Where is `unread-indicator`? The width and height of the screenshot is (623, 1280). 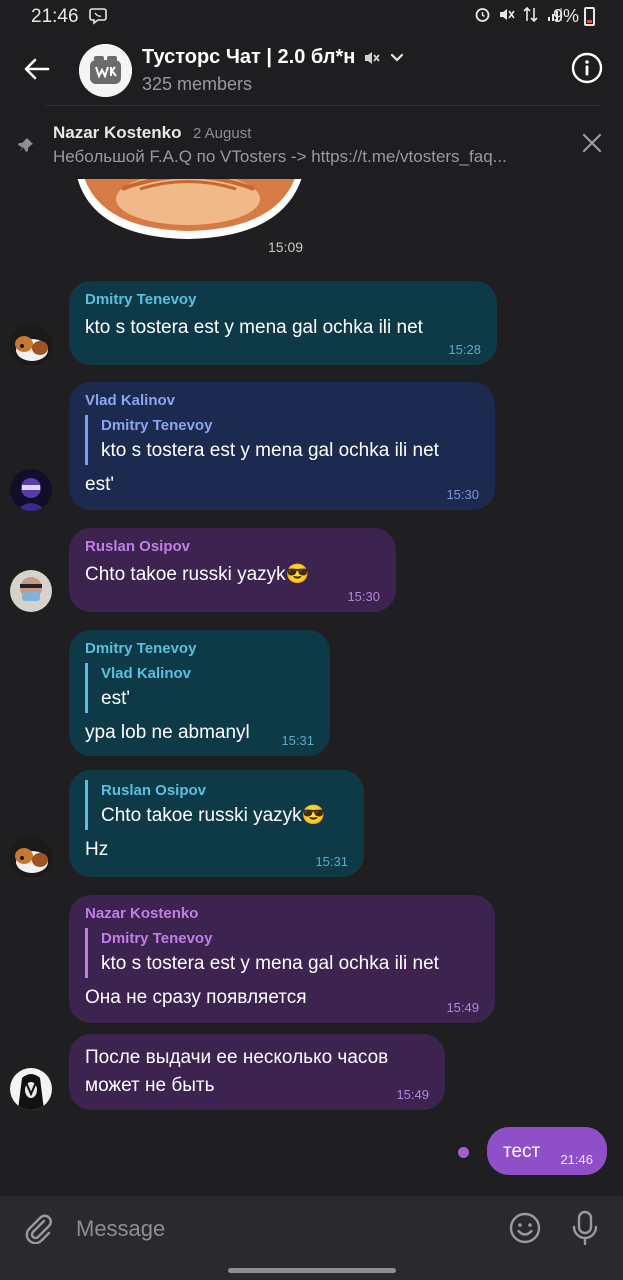
unread-indicator is located at coordinates (463, 1152).